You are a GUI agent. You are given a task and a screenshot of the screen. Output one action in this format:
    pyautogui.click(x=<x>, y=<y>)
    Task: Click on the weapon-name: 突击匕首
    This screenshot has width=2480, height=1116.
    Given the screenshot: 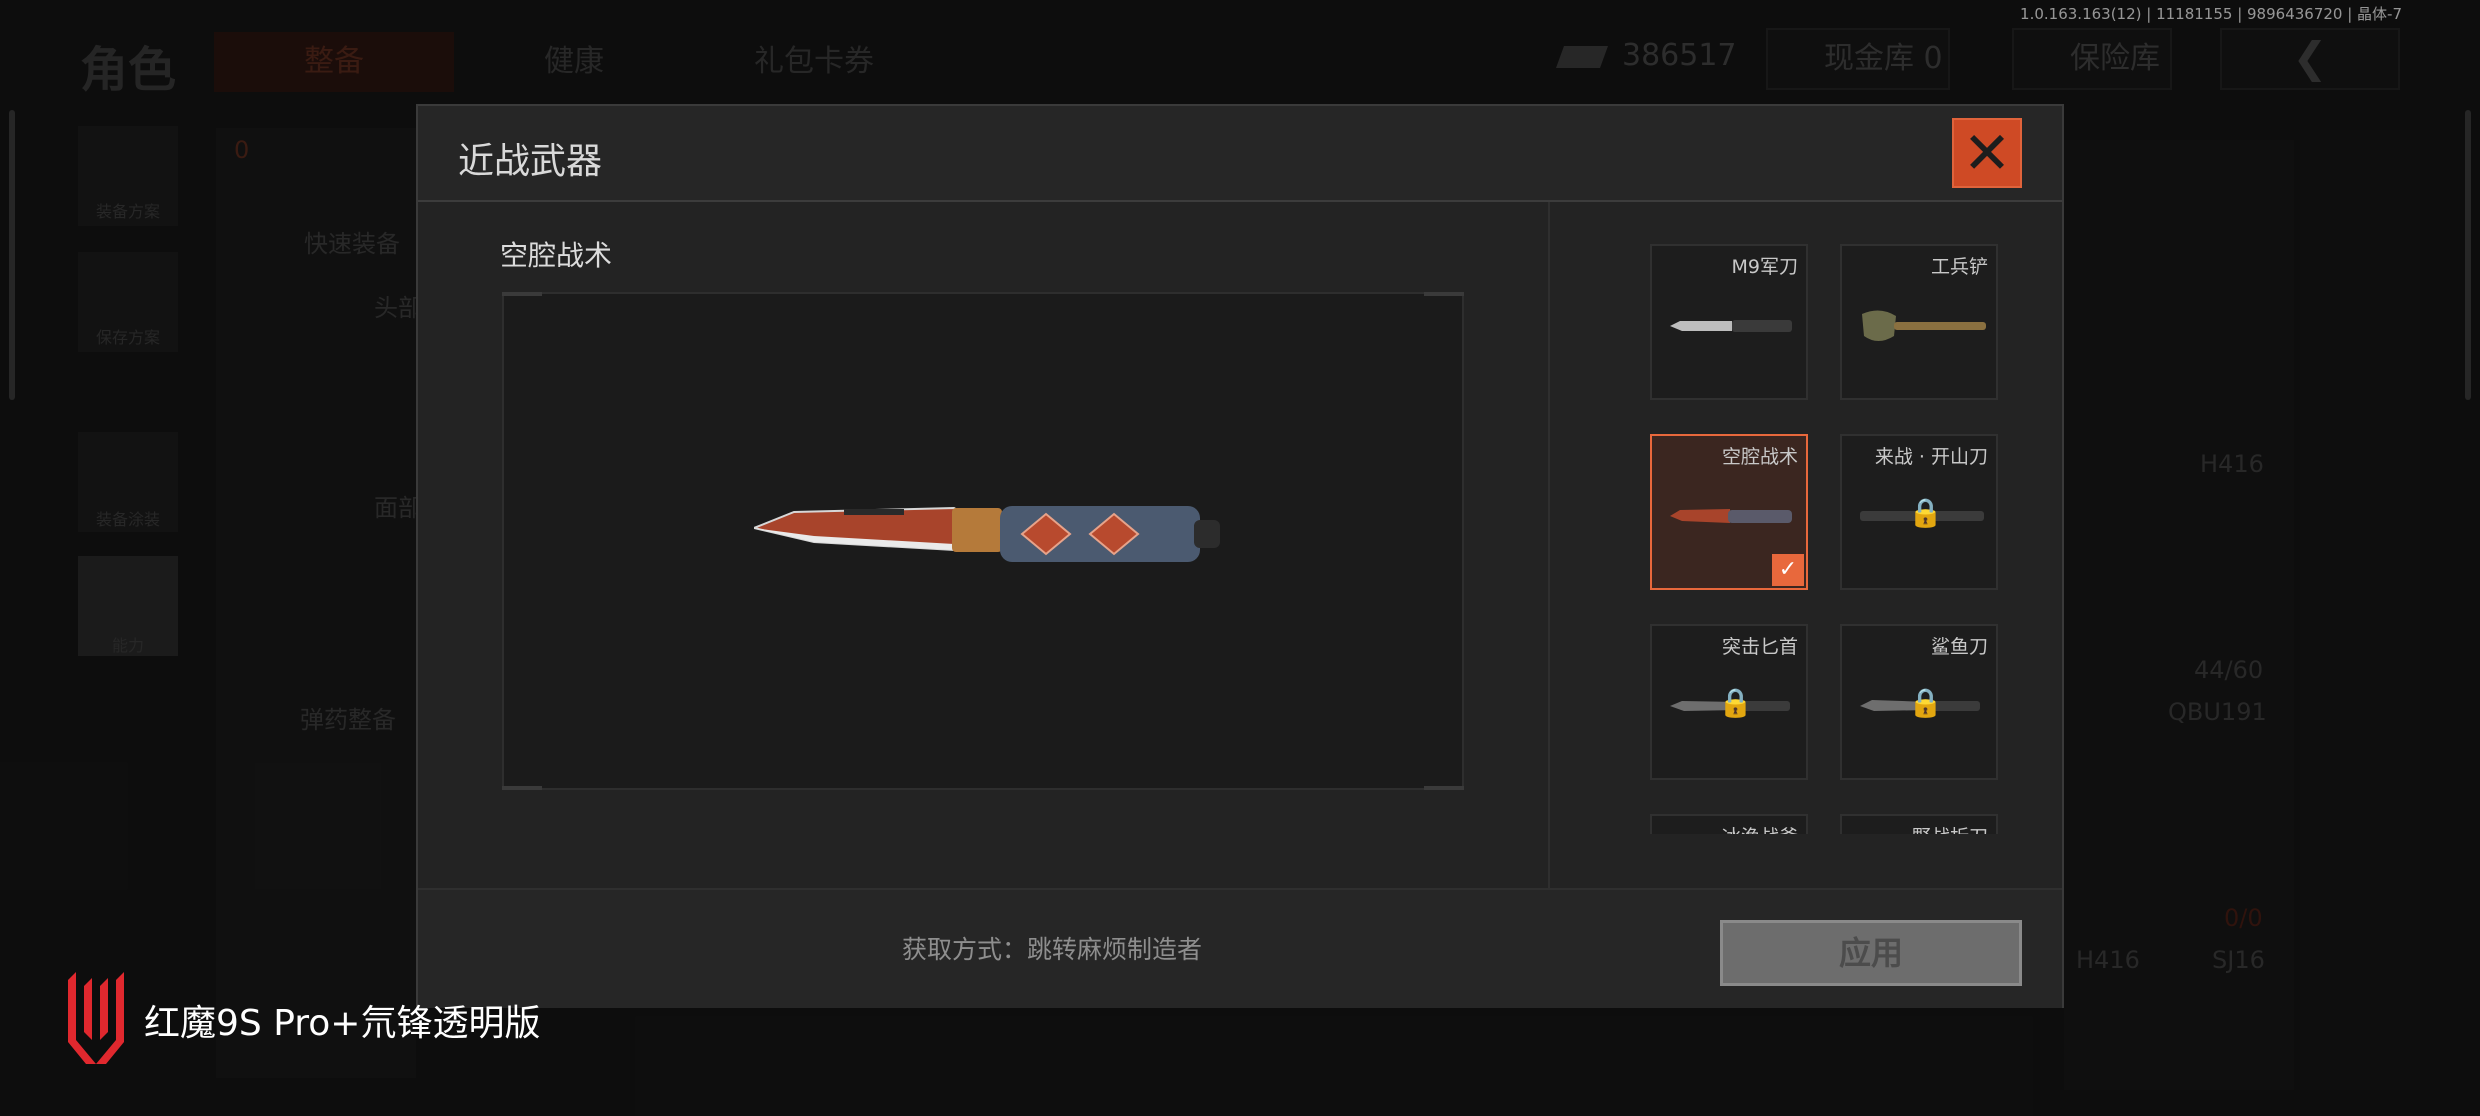 What is the action you would take?
    pyautogui.click(x=1759, y=647)
    